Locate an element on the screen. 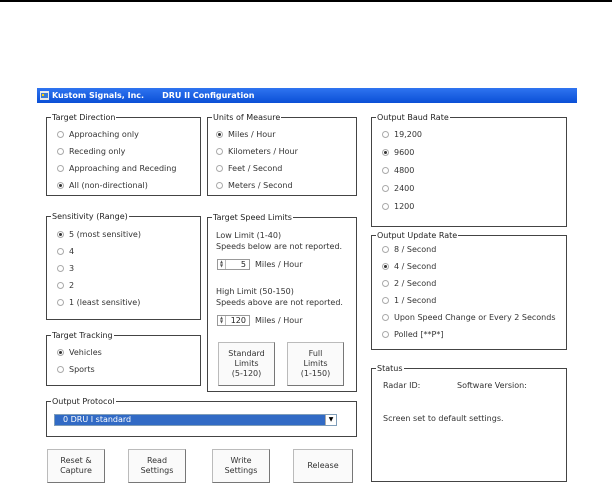 The height and width of the screenshot is (500, 612). high-limit-label: High Limit (50-150) is located at coordinates (255, 291).